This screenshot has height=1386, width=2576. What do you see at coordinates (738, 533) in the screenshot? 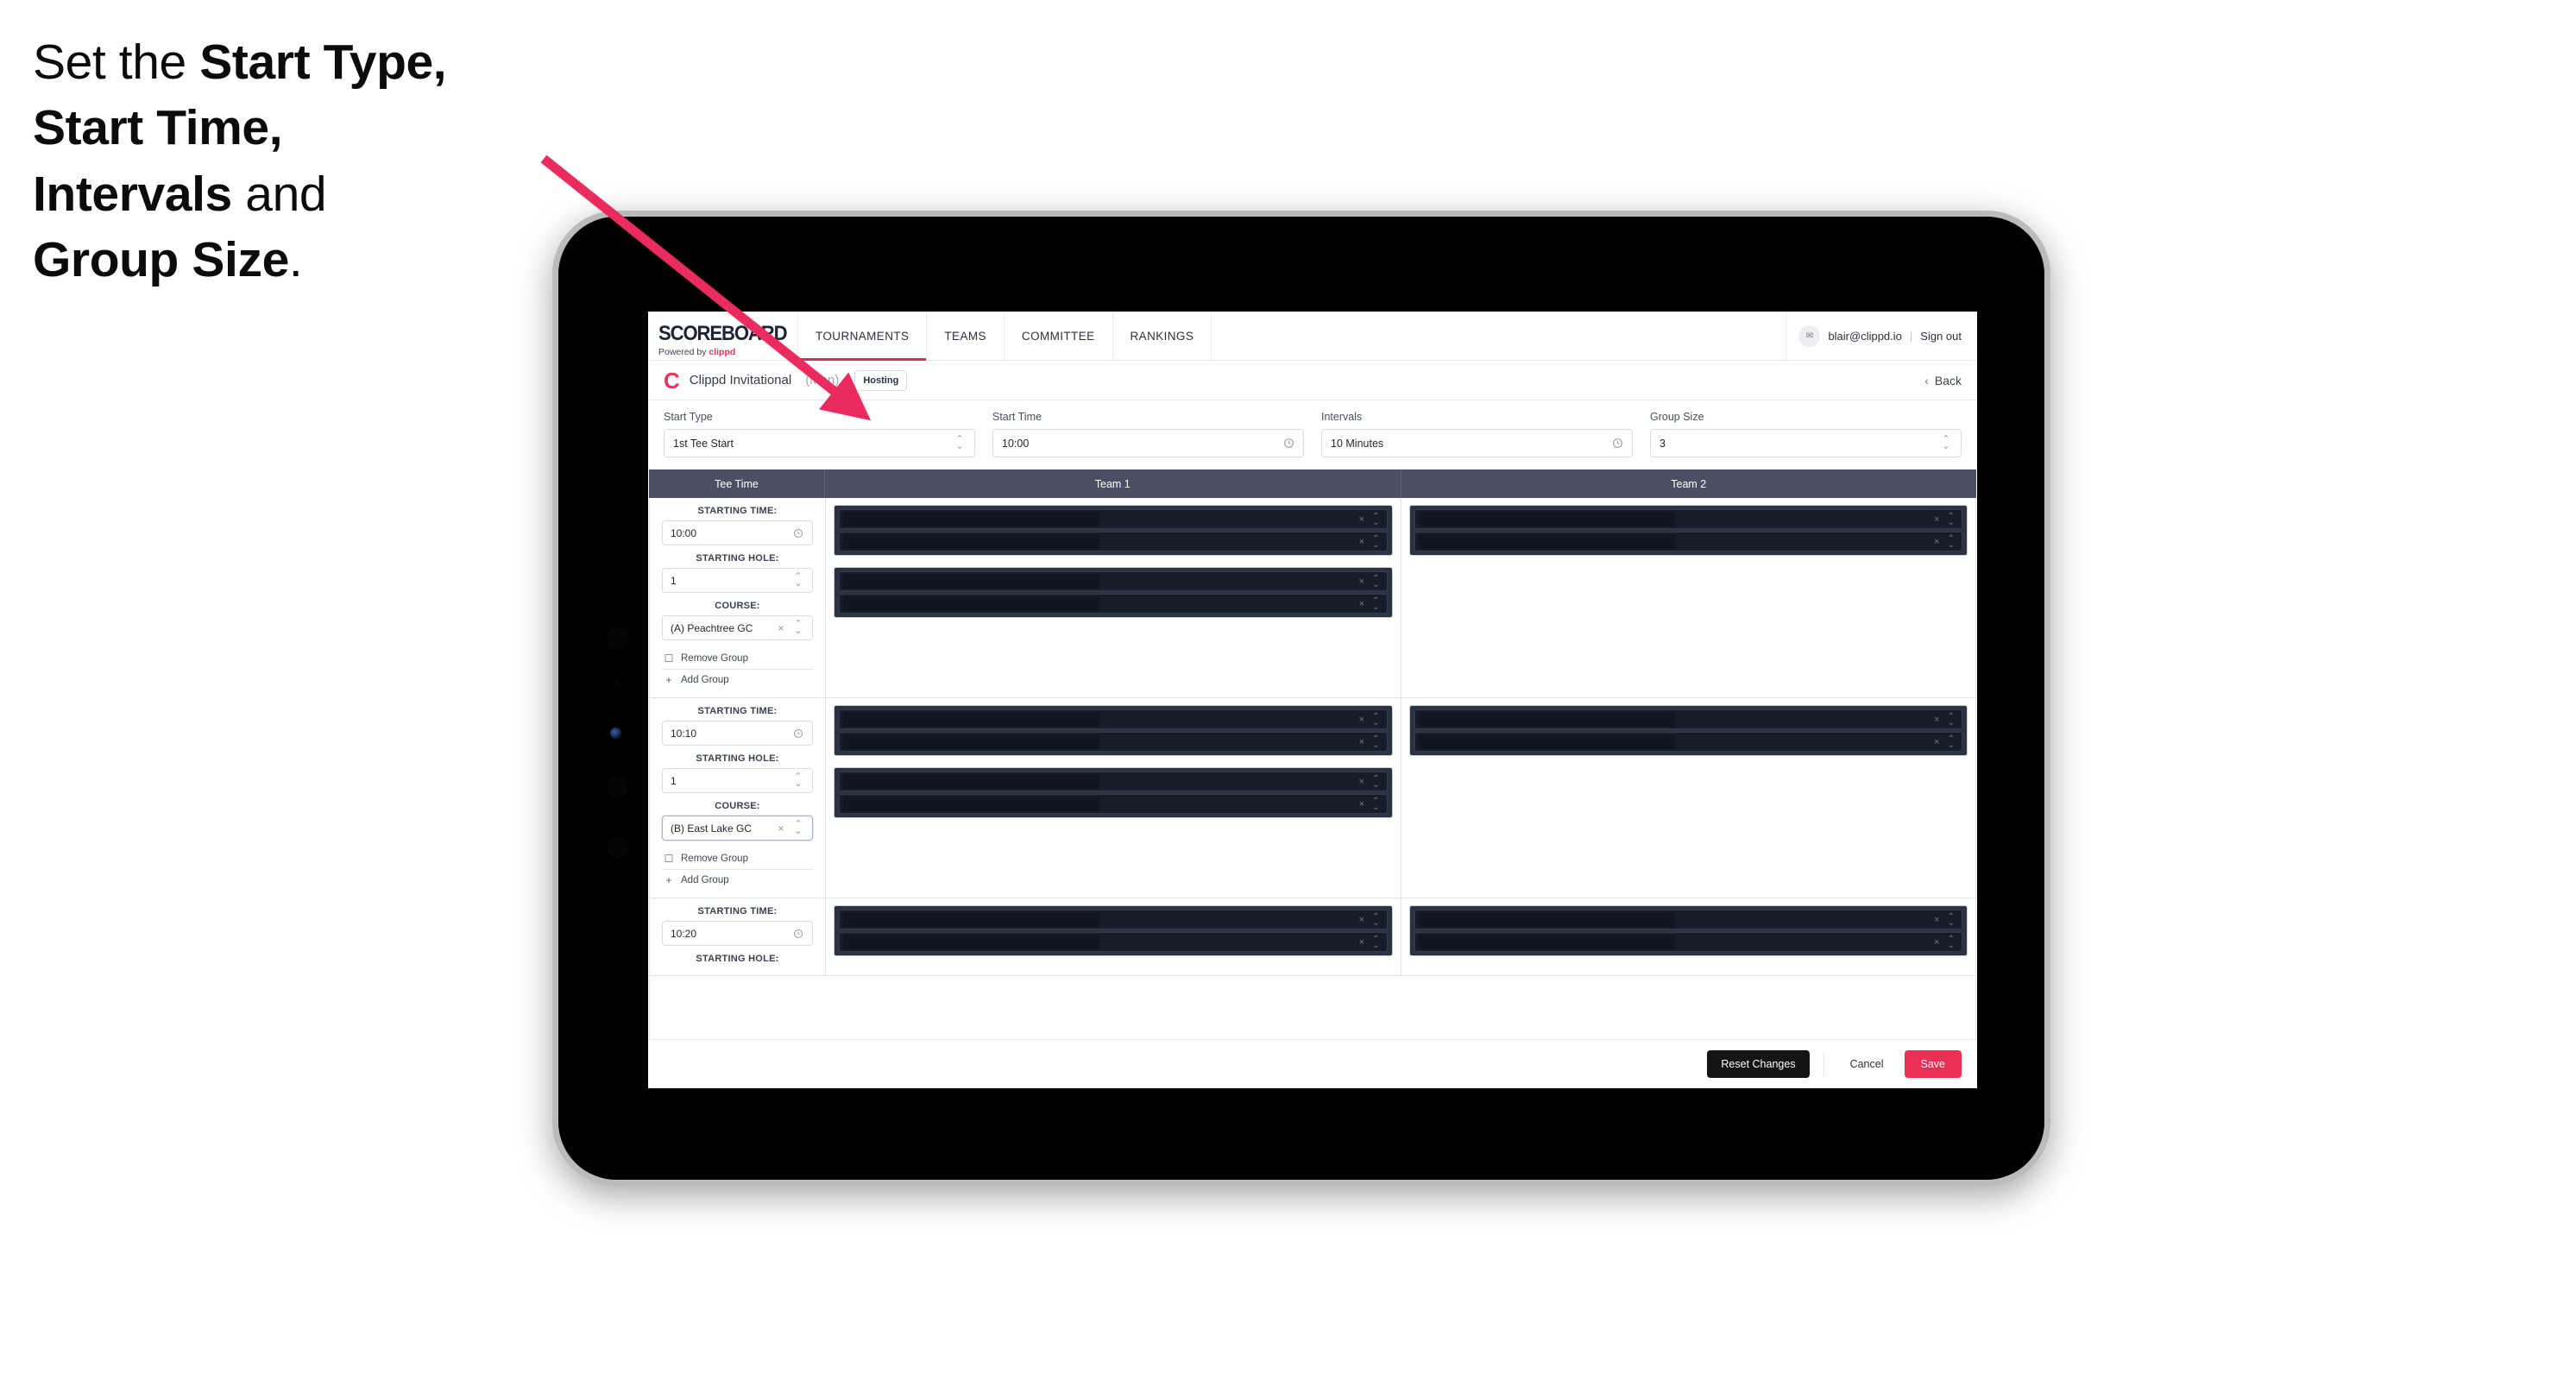
I see `starting-time-input: 10:00` at bounding box center [738, 533].